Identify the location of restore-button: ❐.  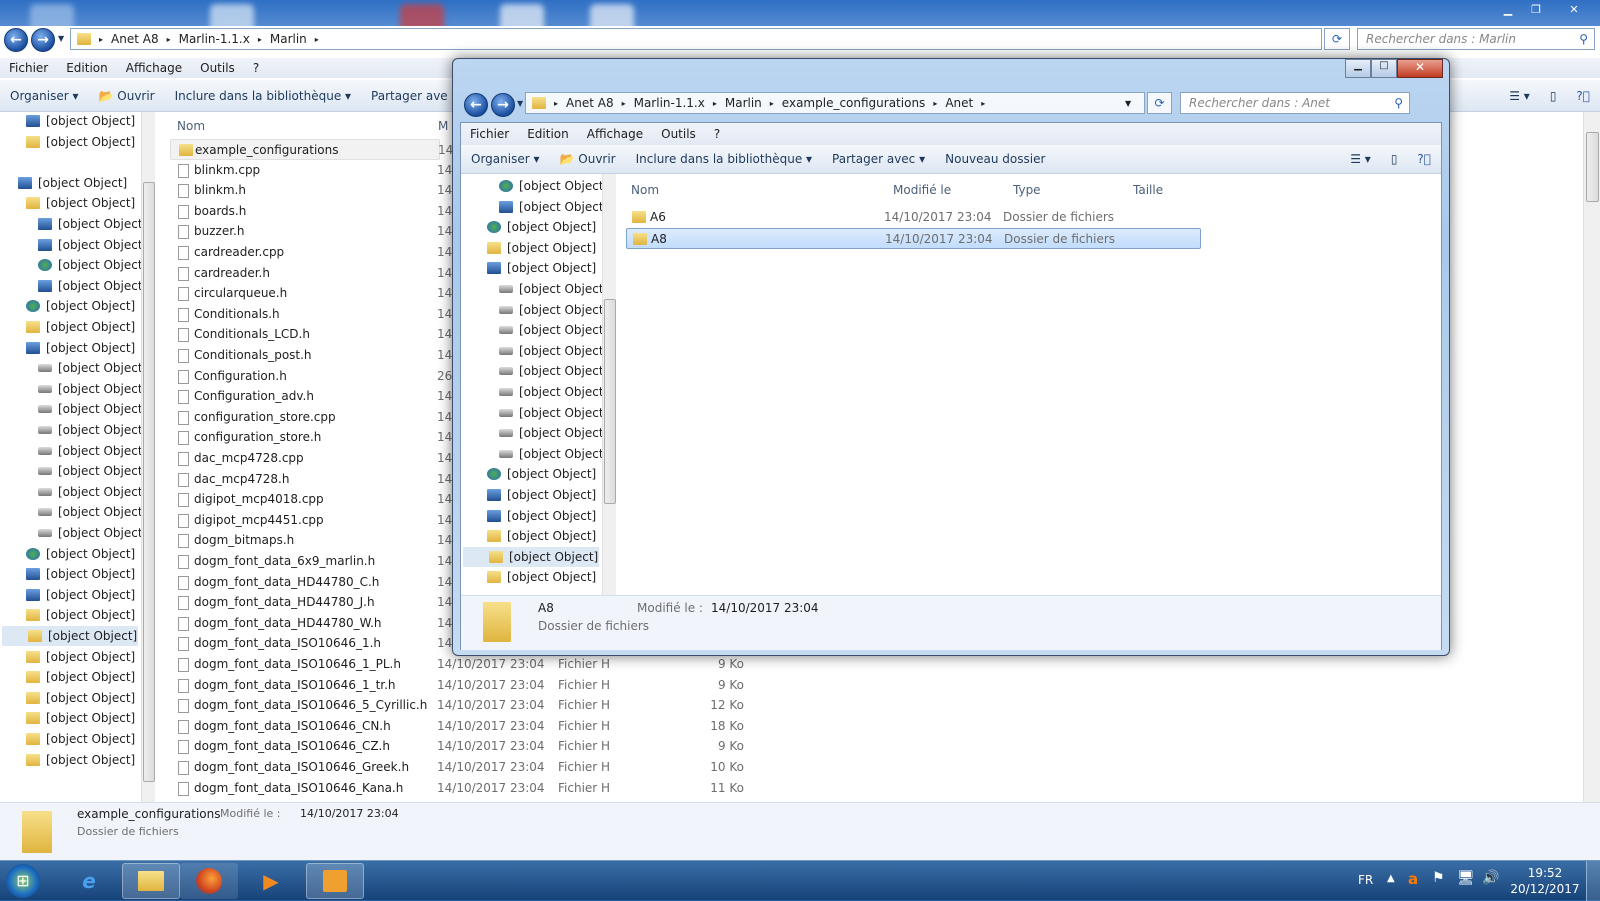
(1536, 9).